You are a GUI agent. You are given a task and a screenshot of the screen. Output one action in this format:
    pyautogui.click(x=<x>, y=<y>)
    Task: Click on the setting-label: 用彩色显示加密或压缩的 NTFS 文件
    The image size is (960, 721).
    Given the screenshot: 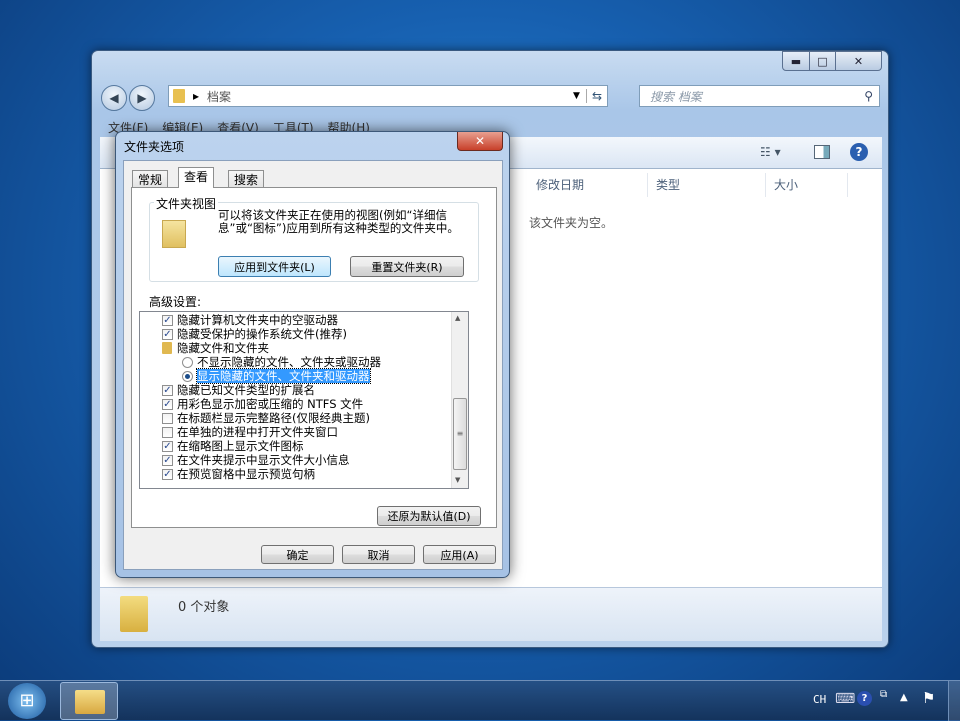 What is the action you would take?
    pyautogui.click(x=270, y=404)
    